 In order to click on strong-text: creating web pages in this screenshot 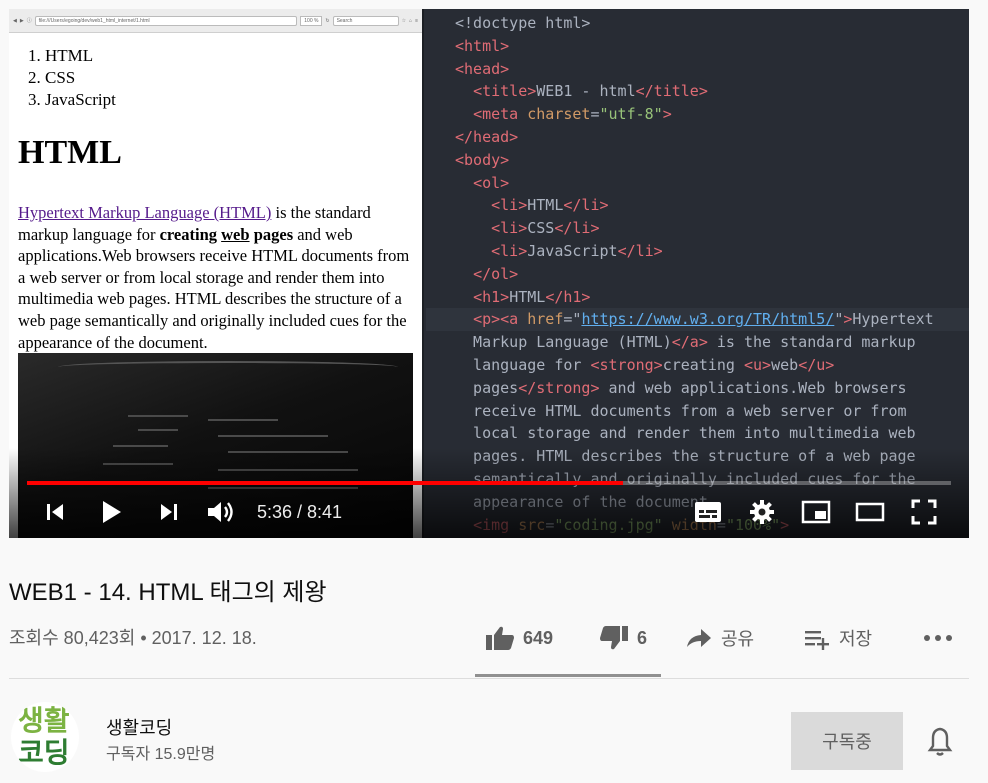, I will do `click(227, 234)`.